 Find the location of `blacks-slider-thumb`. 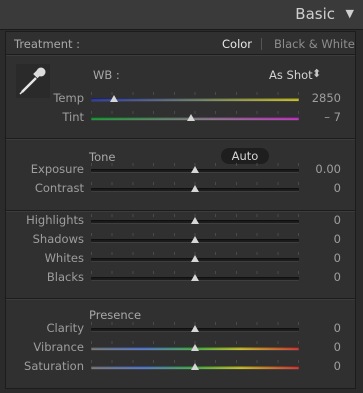

blacks-slider-thumb is located at coordinates (195, 277).